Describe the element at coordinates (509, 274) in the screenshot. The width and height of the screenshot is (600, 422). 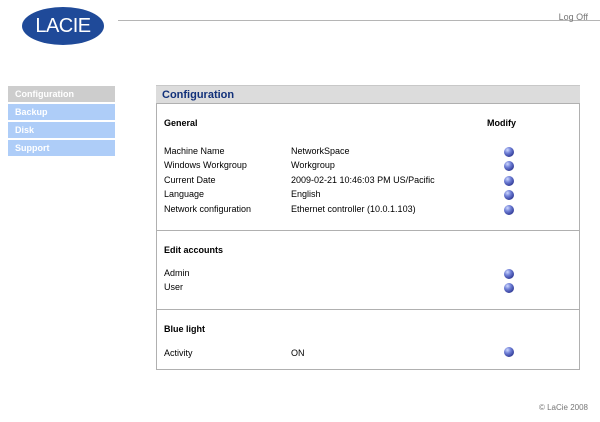
I see `modify-admin-button` at that location.